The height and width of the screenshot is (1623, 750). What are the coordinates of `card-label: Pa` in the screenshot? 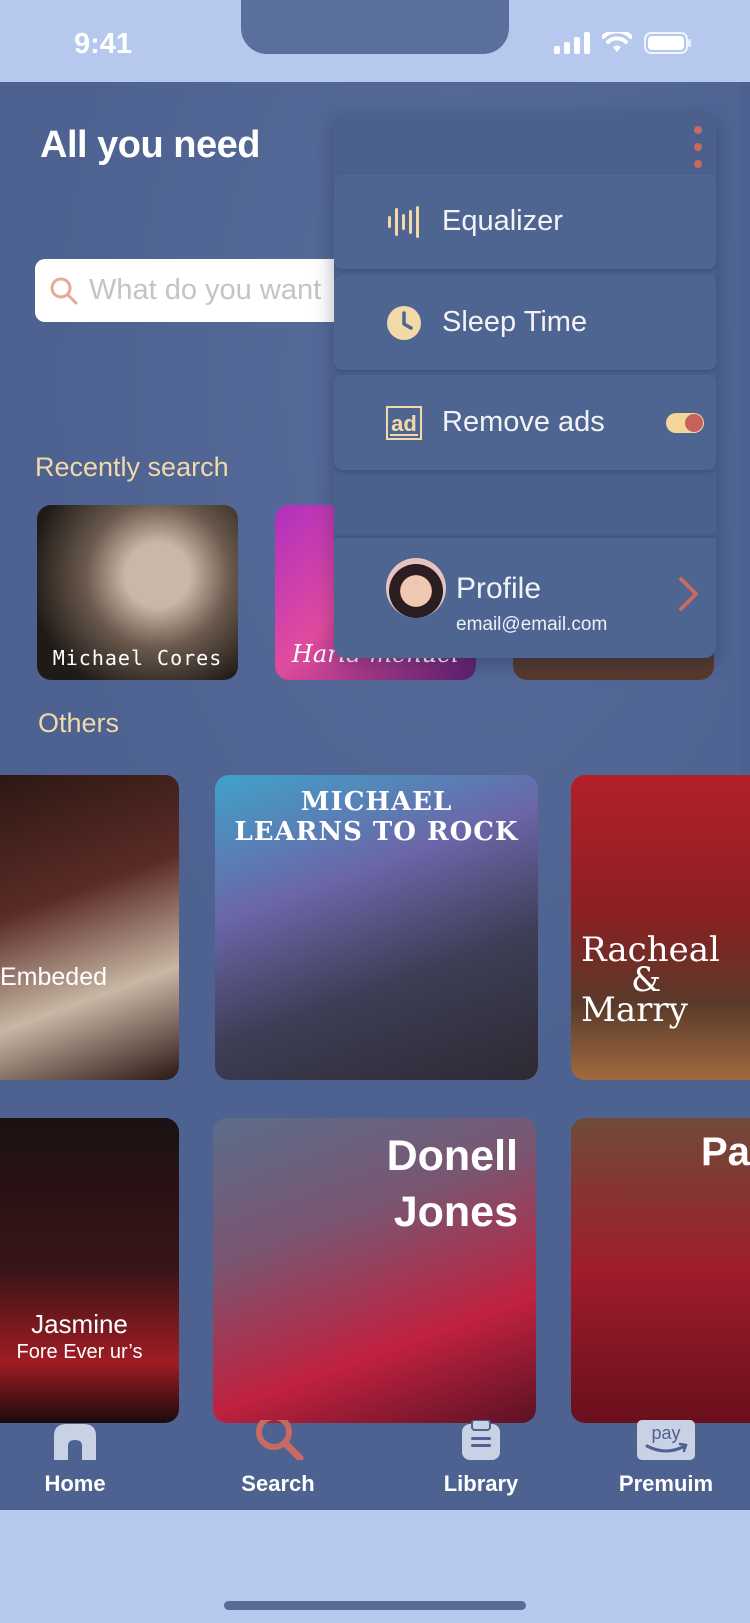 It's located at (725, 1152).